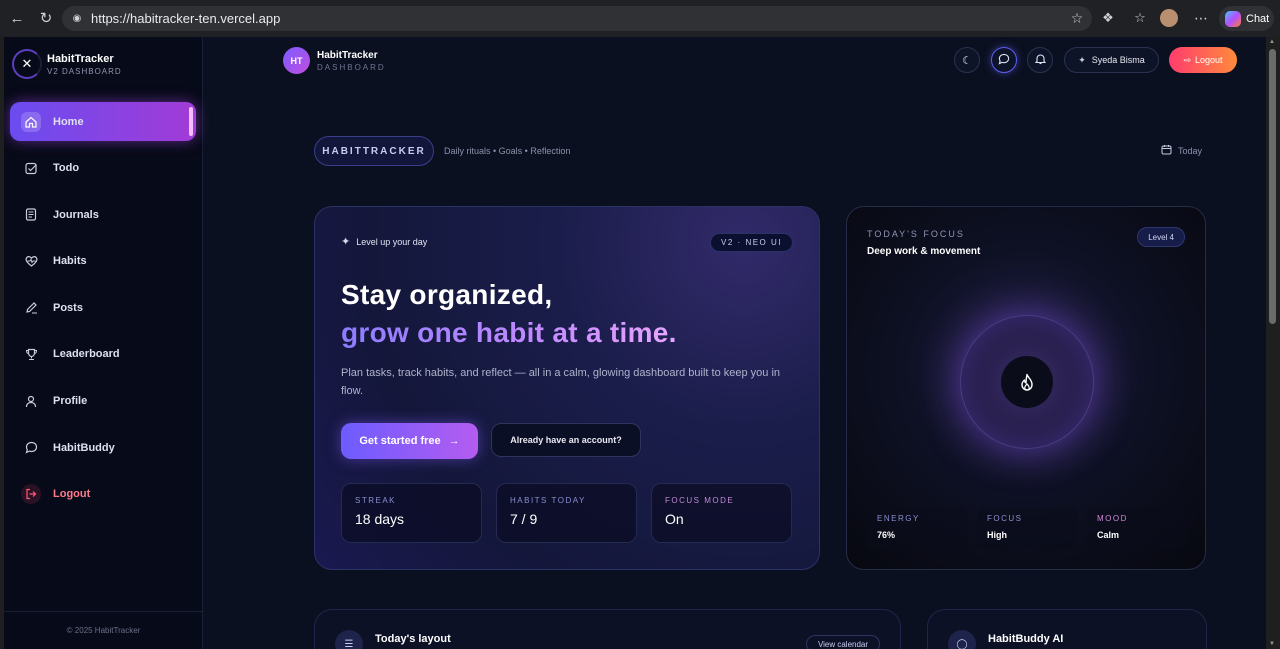 This screenshot has width=1280, height=649. I want to click on journal-icon, so click(31, 215).